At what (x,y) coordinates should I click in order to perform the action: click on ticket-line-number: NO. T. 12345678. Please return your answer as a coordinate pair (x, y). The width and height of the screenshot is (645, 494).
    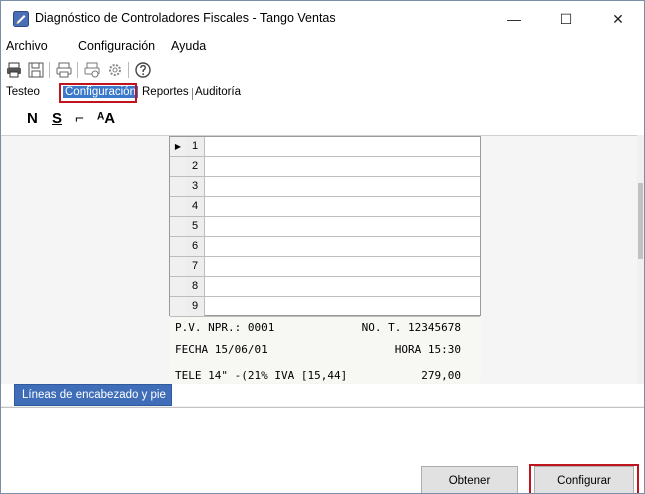
    Looking at the image, I should click on (411, 327).